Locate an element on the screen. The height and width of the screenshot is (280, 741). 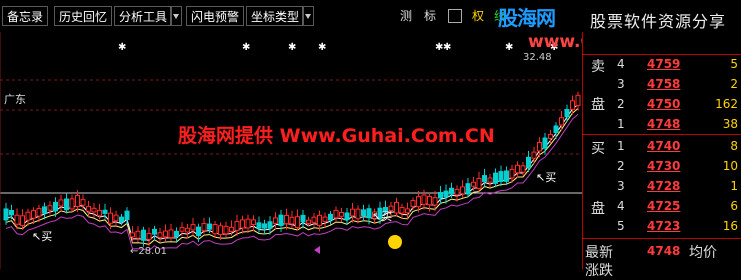
memo-button: 备忘录 is located at coordinates (25, 16).